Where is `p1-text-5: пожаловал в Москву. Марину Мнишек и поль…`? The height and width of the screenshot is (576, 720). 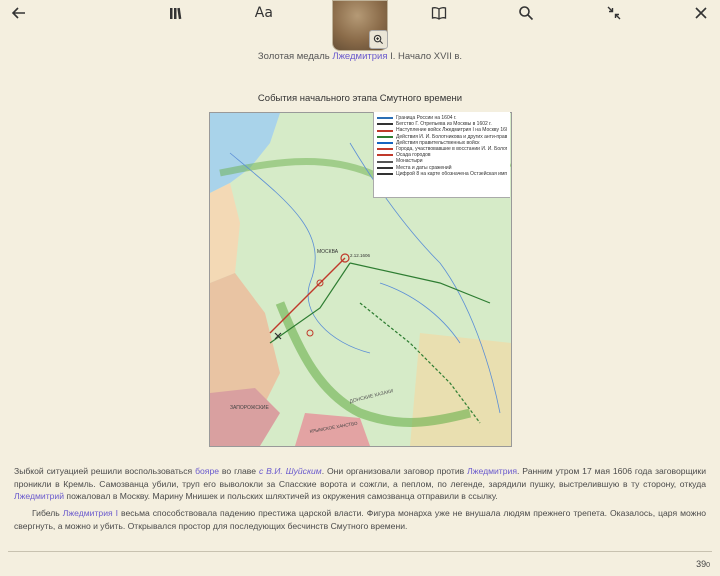 p1-text-5: пожаловал в Москву. Марину Мнишек и поль… is located at coordinates (281, 496).